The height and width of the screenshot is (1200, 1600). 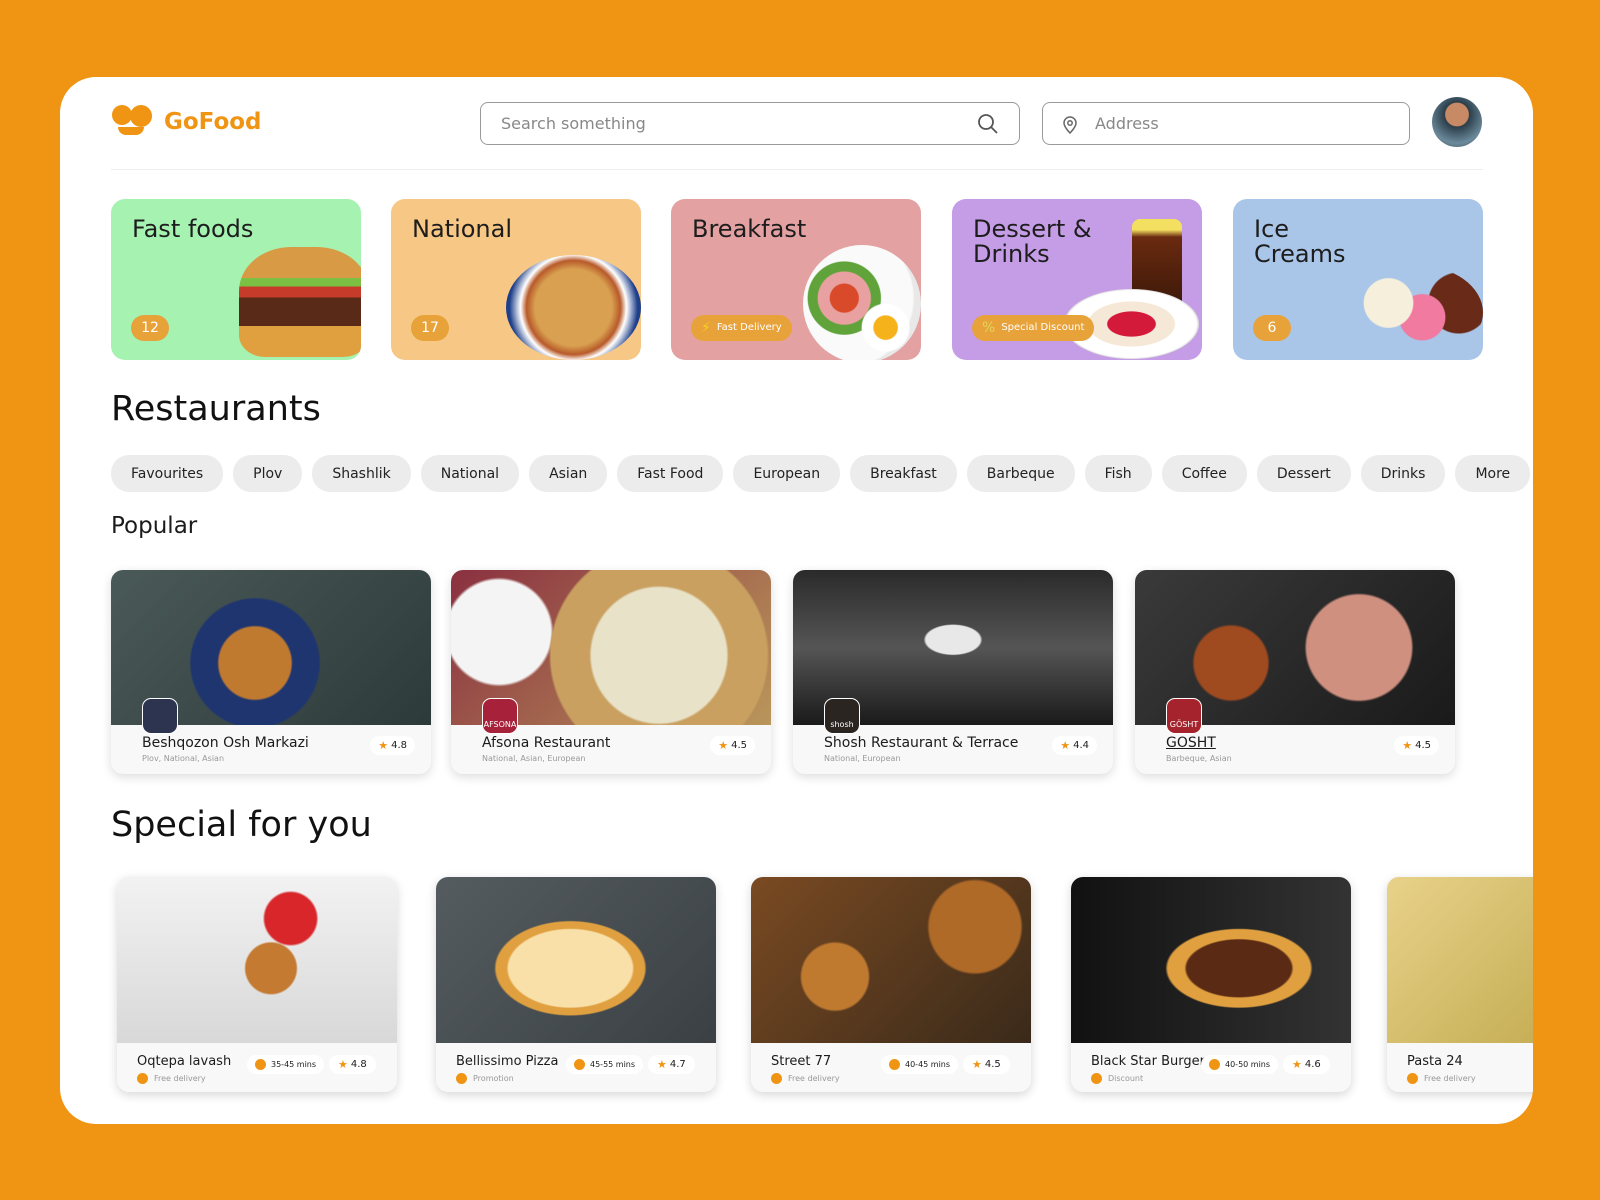 I want to click on filter-chip: Breakfast, so click(x=903, y=473).